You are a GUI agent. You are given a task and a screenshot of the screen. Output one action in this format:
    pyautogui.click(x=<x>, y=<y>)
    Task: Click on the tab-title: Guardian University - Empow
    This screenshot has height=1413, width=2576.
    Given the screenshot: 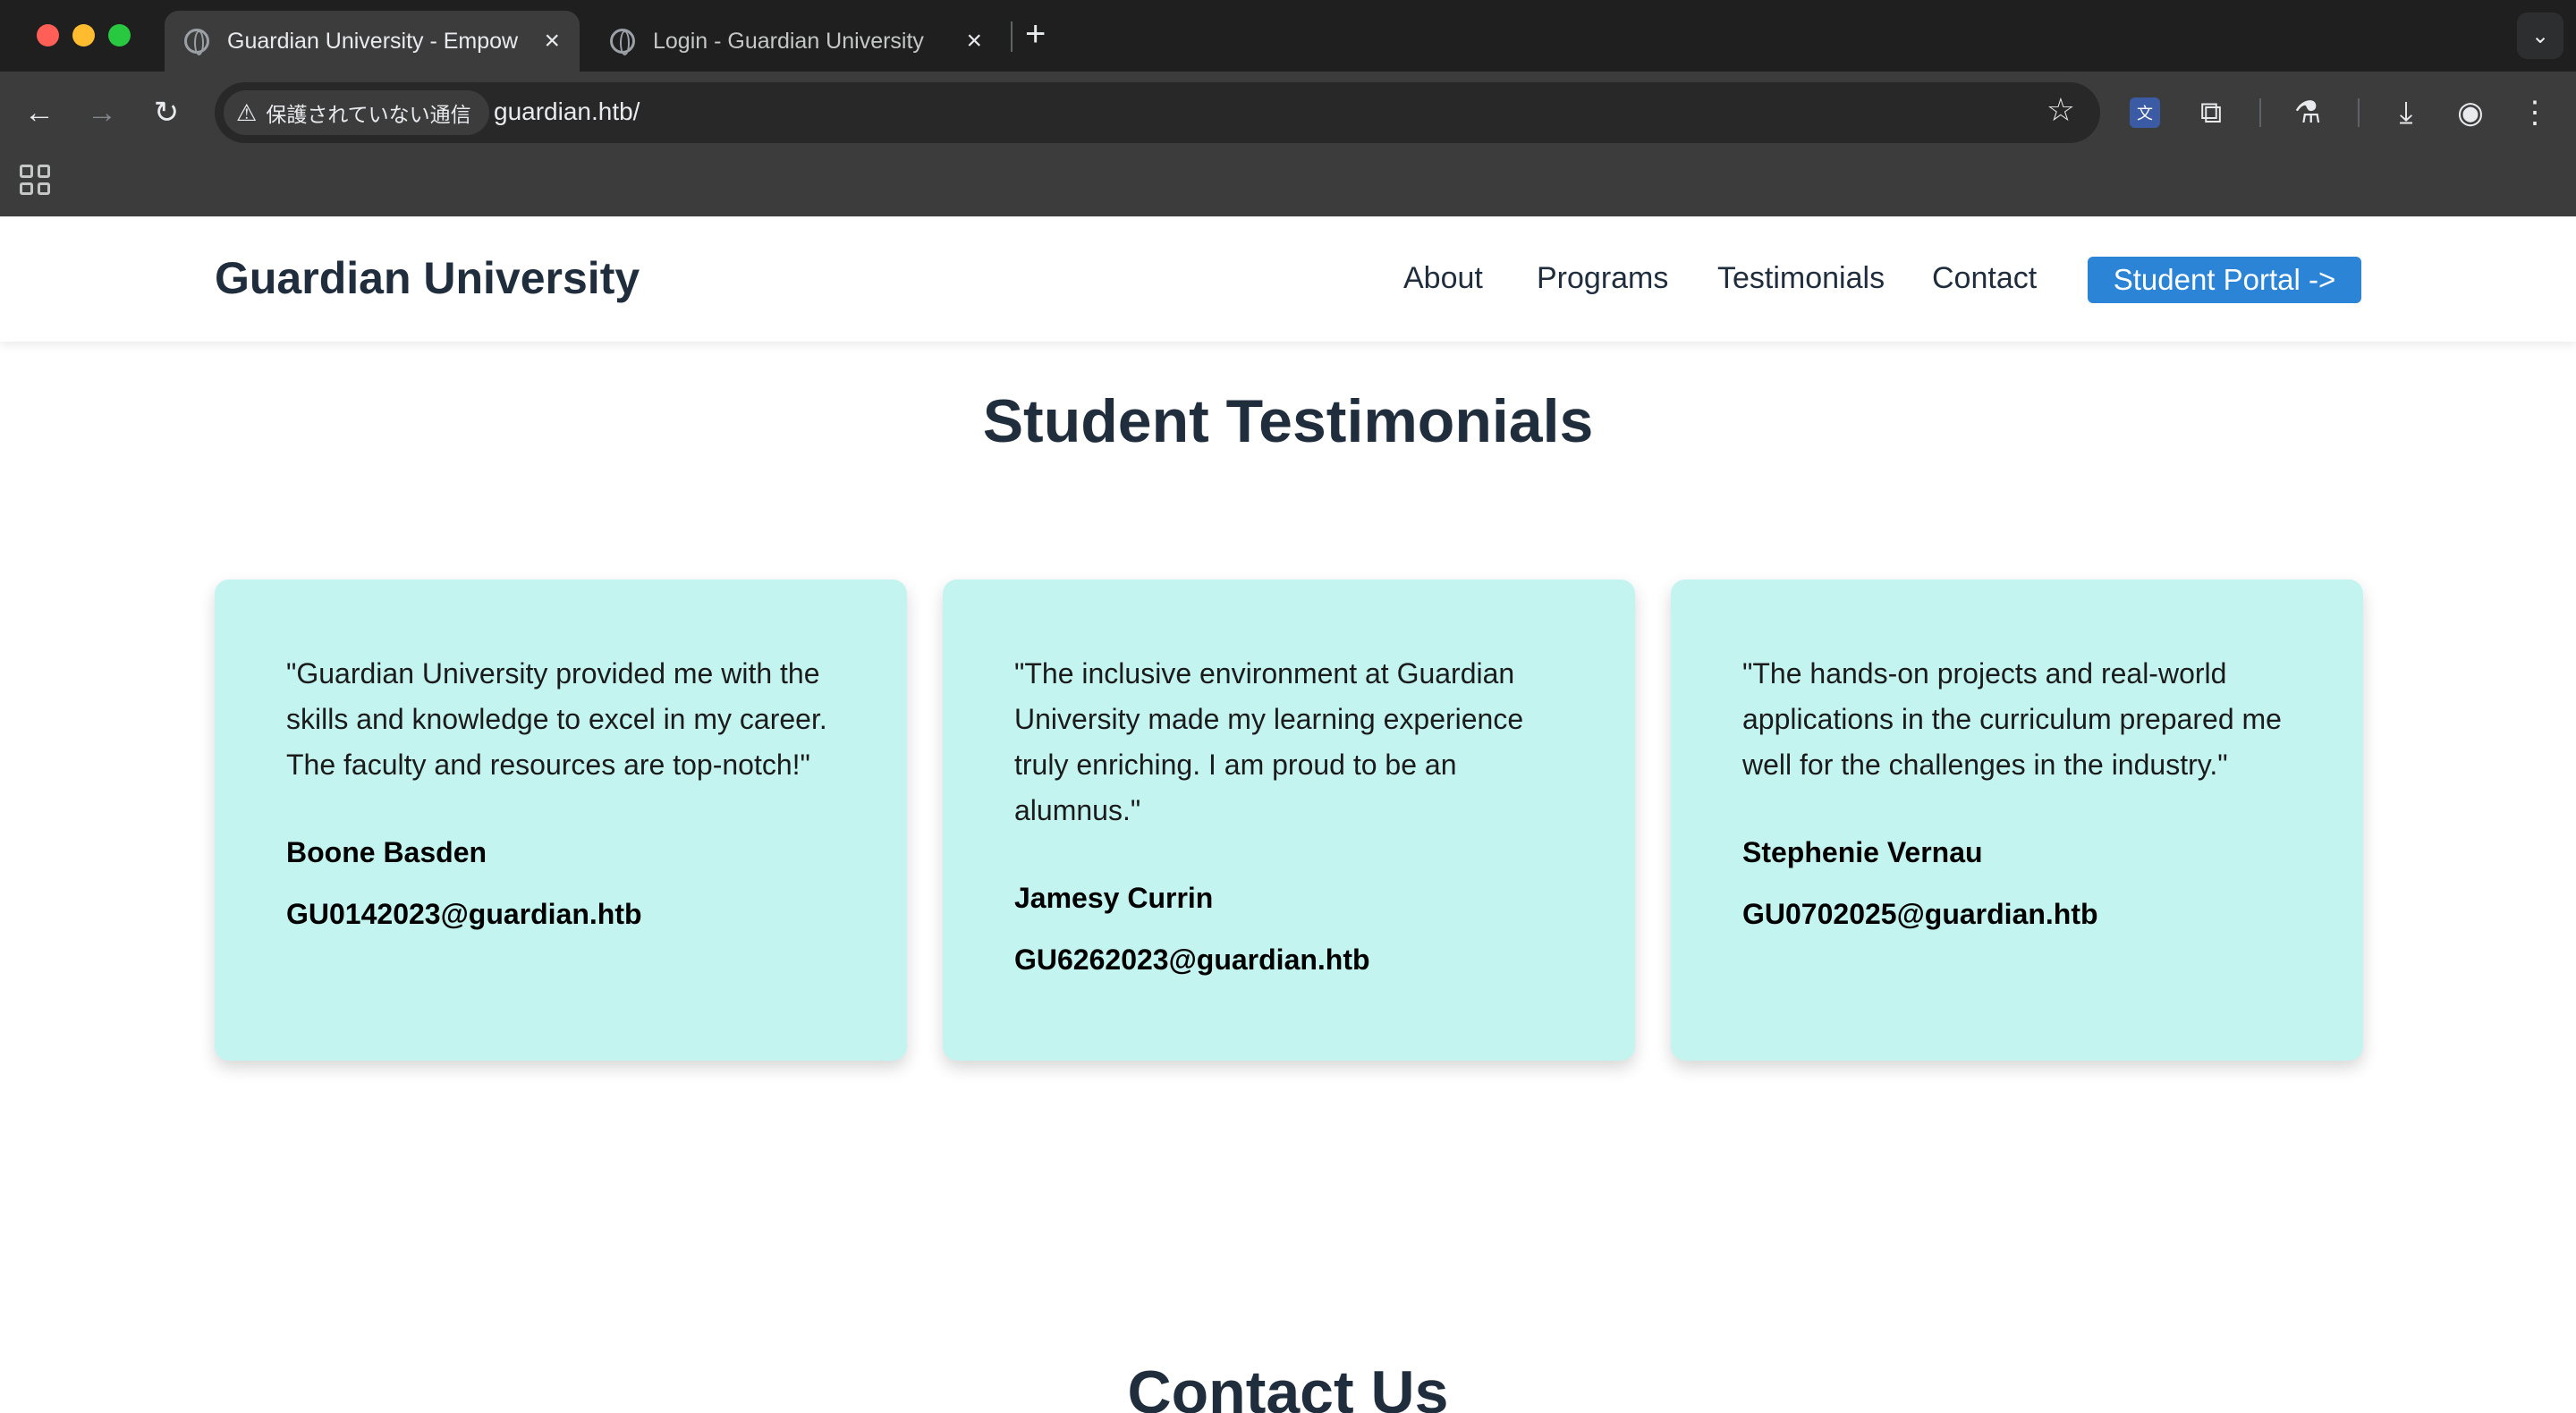 What is the action you would take?
    pyautogui.click(x=373, y=41)
    